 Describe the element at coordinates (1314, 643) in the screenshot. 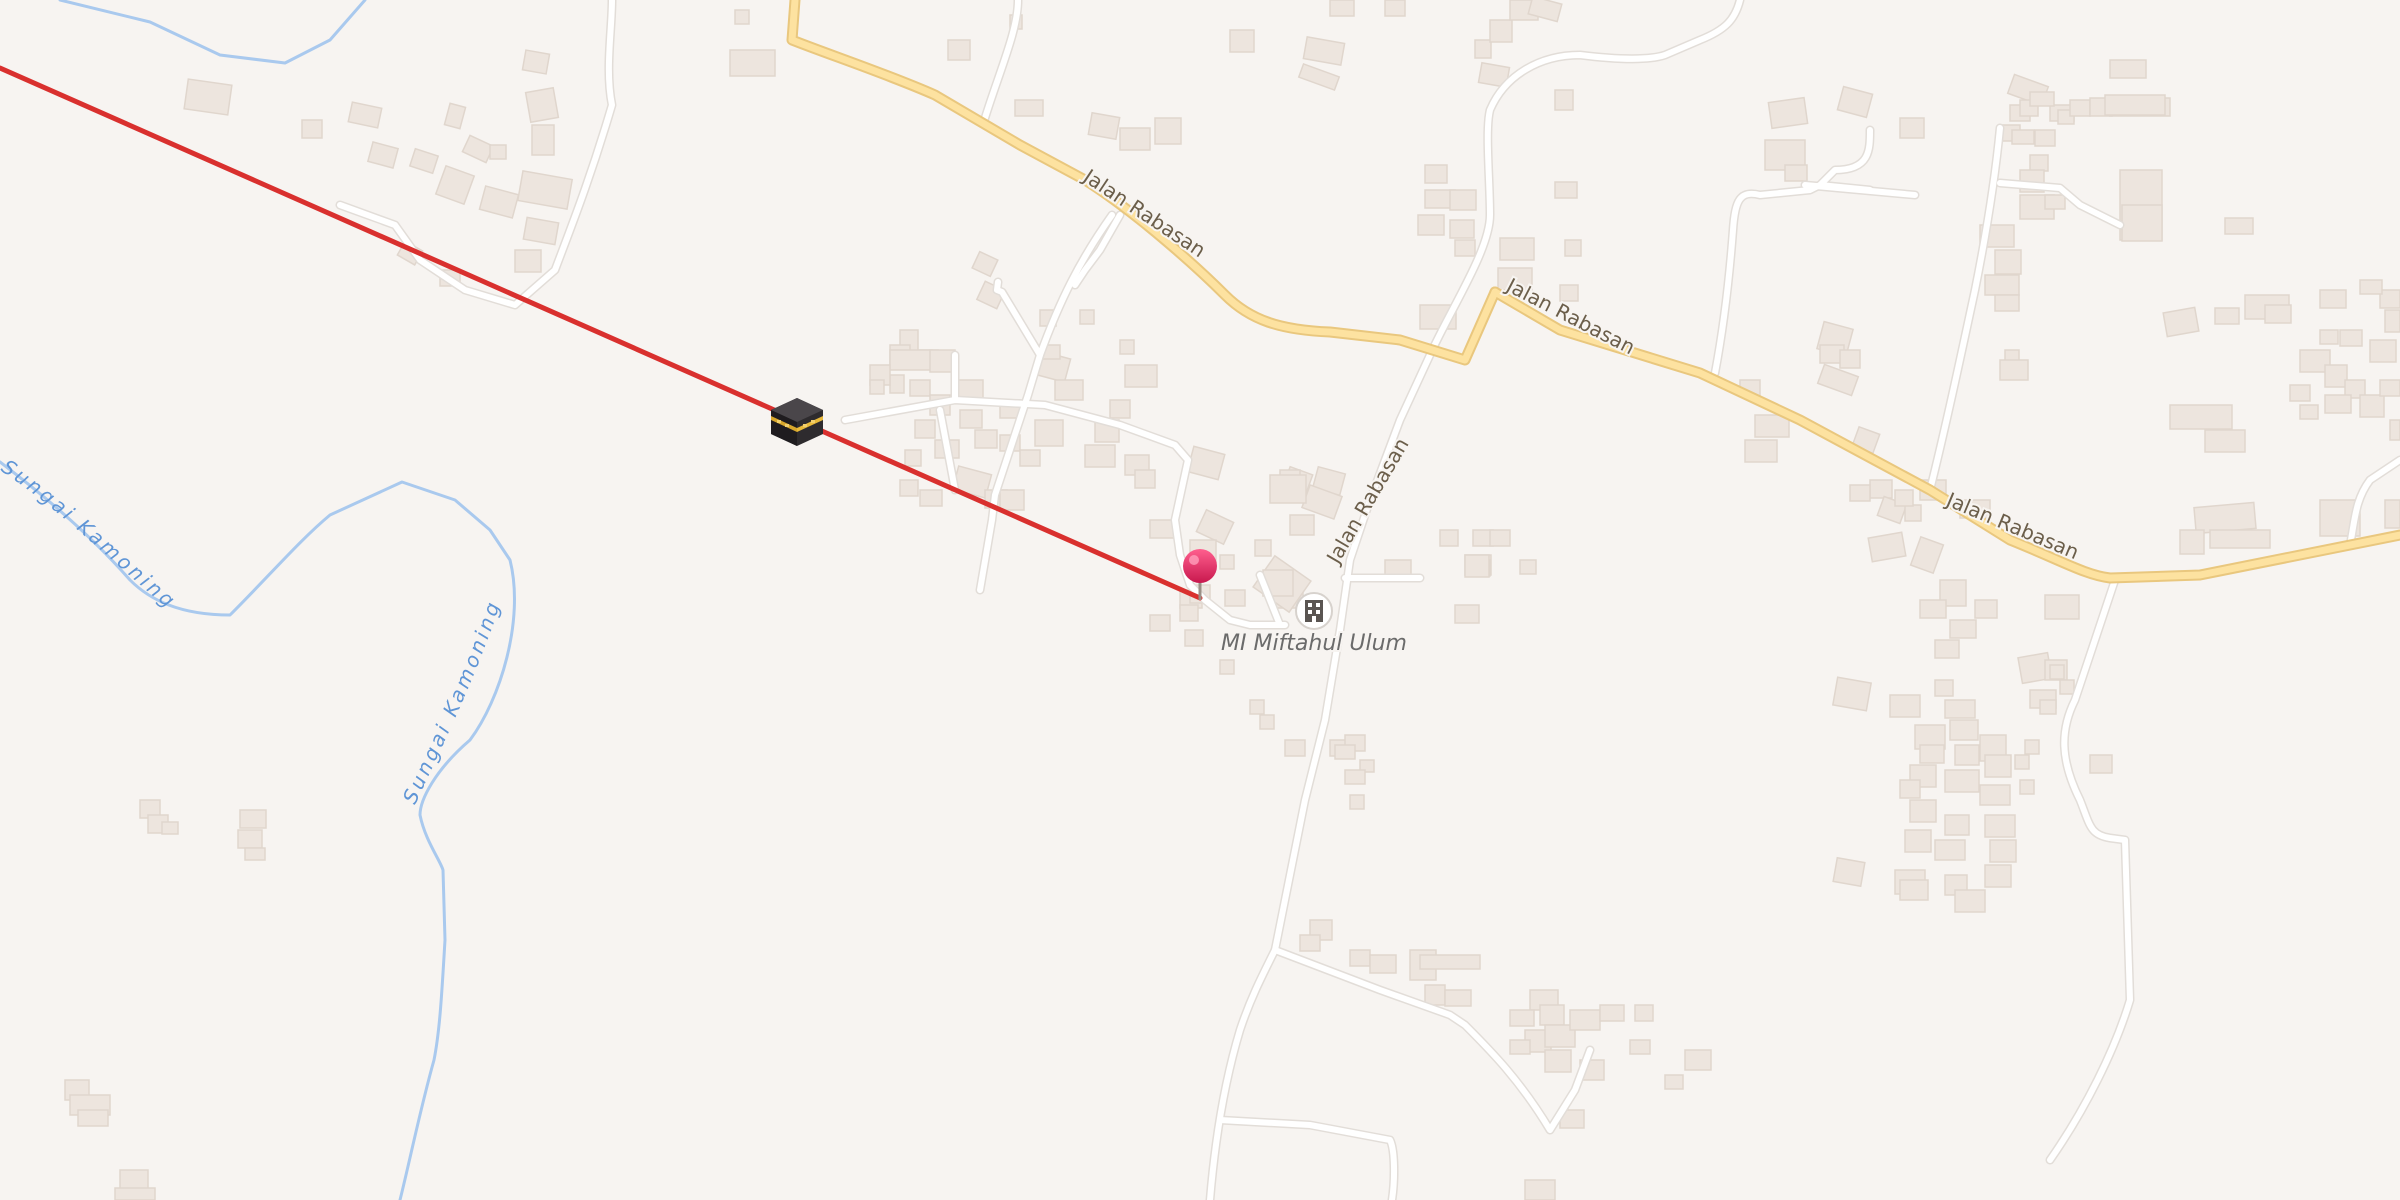

I see `poi-label-mi-miftahul-ulum: MI Miftahul Ulum` at that location.